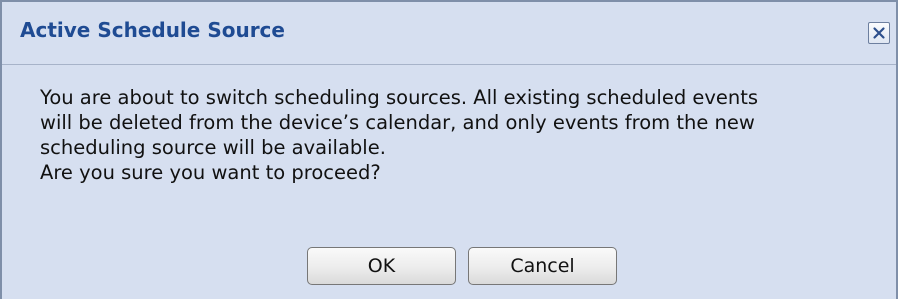 The height and width of the screenshot is (301, 902). I want to click on message-line: scheduling source will be available., so click(213, 147).